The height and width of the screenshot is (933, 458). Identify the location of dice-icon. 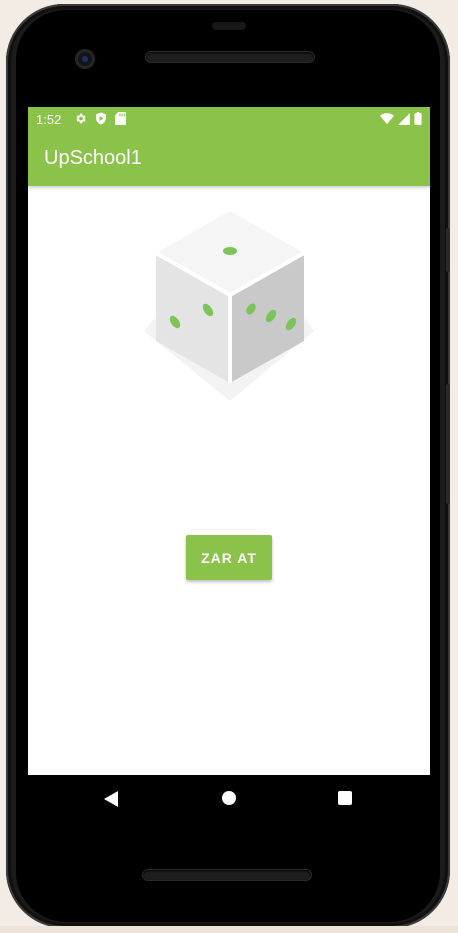
(230, 309).